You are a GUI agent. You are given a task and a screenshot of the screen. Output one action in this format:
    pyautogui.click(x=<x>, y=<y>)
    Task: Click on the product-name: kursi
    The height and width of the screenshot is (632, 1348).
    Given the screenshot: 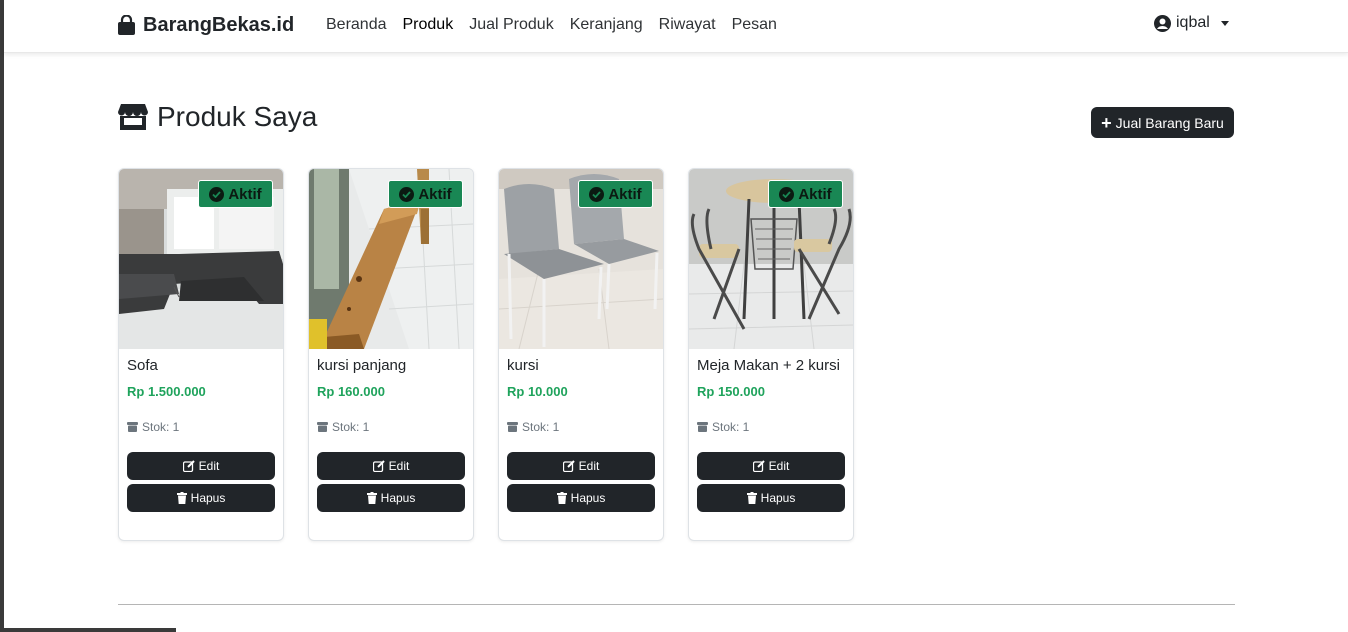 What is the action you would take?
    pyautogui.click(x=523, y=365)
    